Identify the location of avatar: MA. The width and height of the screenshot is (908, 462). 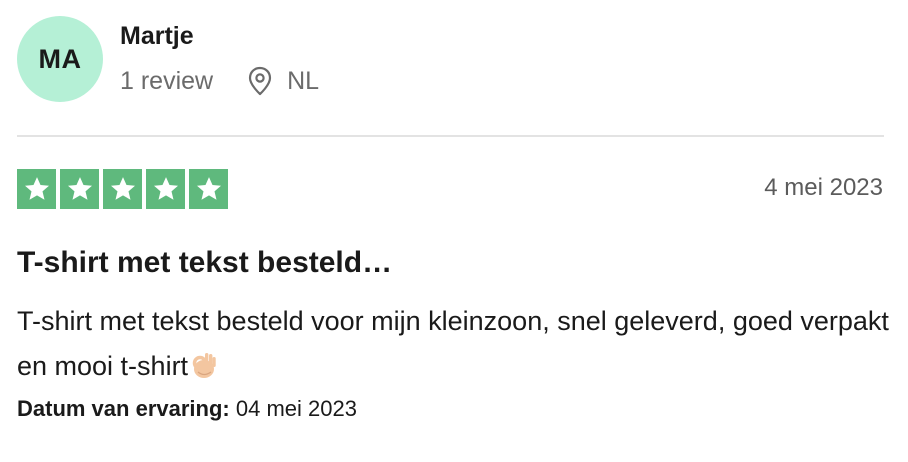
(60, 59).